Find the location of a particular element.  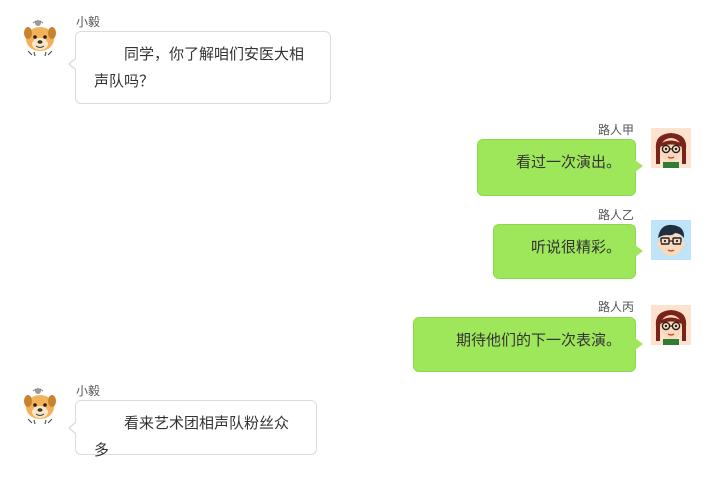

sender-name: 路人丙 is located at coordinates (615, 307).